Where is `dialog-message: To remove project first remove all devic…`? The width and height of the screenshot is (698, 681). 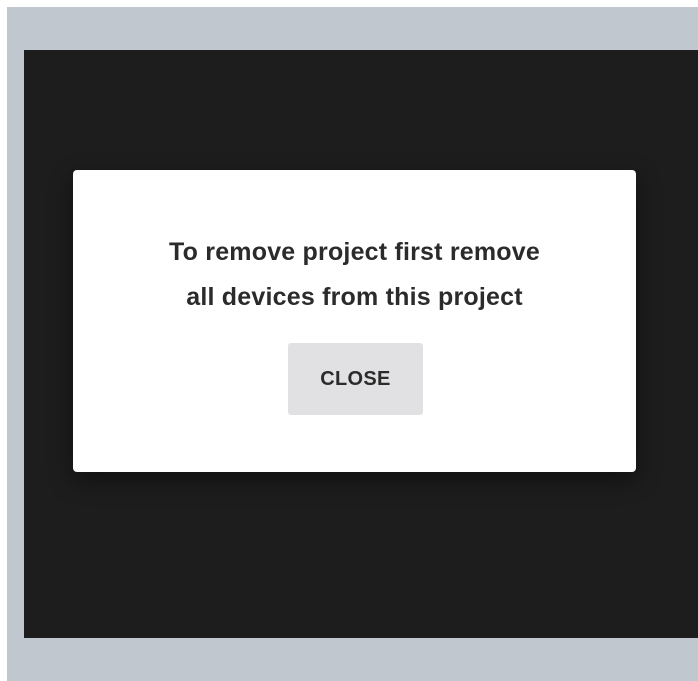
dialog-message: To remove project first remove all devic… is located at coordinates (354, 275).